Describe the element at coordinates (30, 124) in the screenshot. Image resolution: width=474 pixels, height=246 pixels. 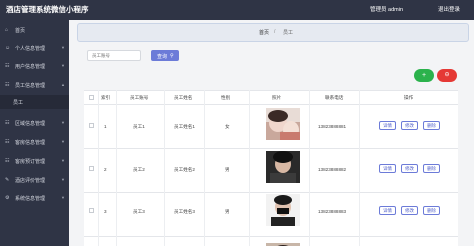
I see `sidebar-item-label: 区域信息管理` at that location.